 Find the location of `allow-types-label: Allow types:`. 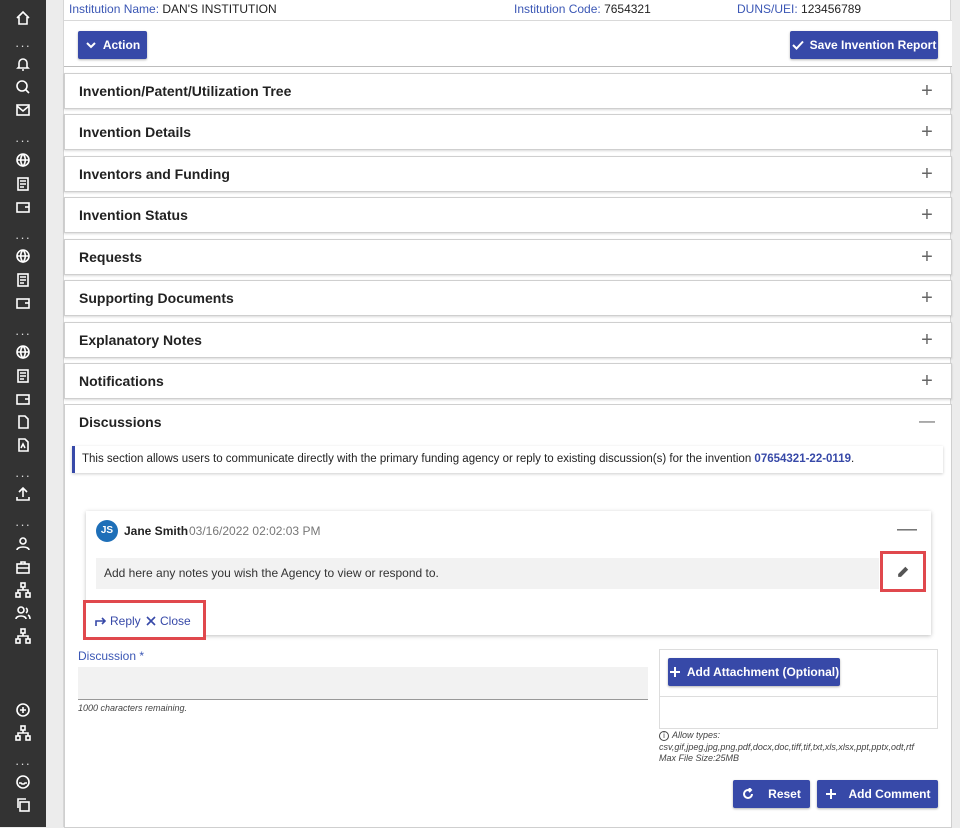

allow-types-label: Allow types: is located at coordinates (696, 735).